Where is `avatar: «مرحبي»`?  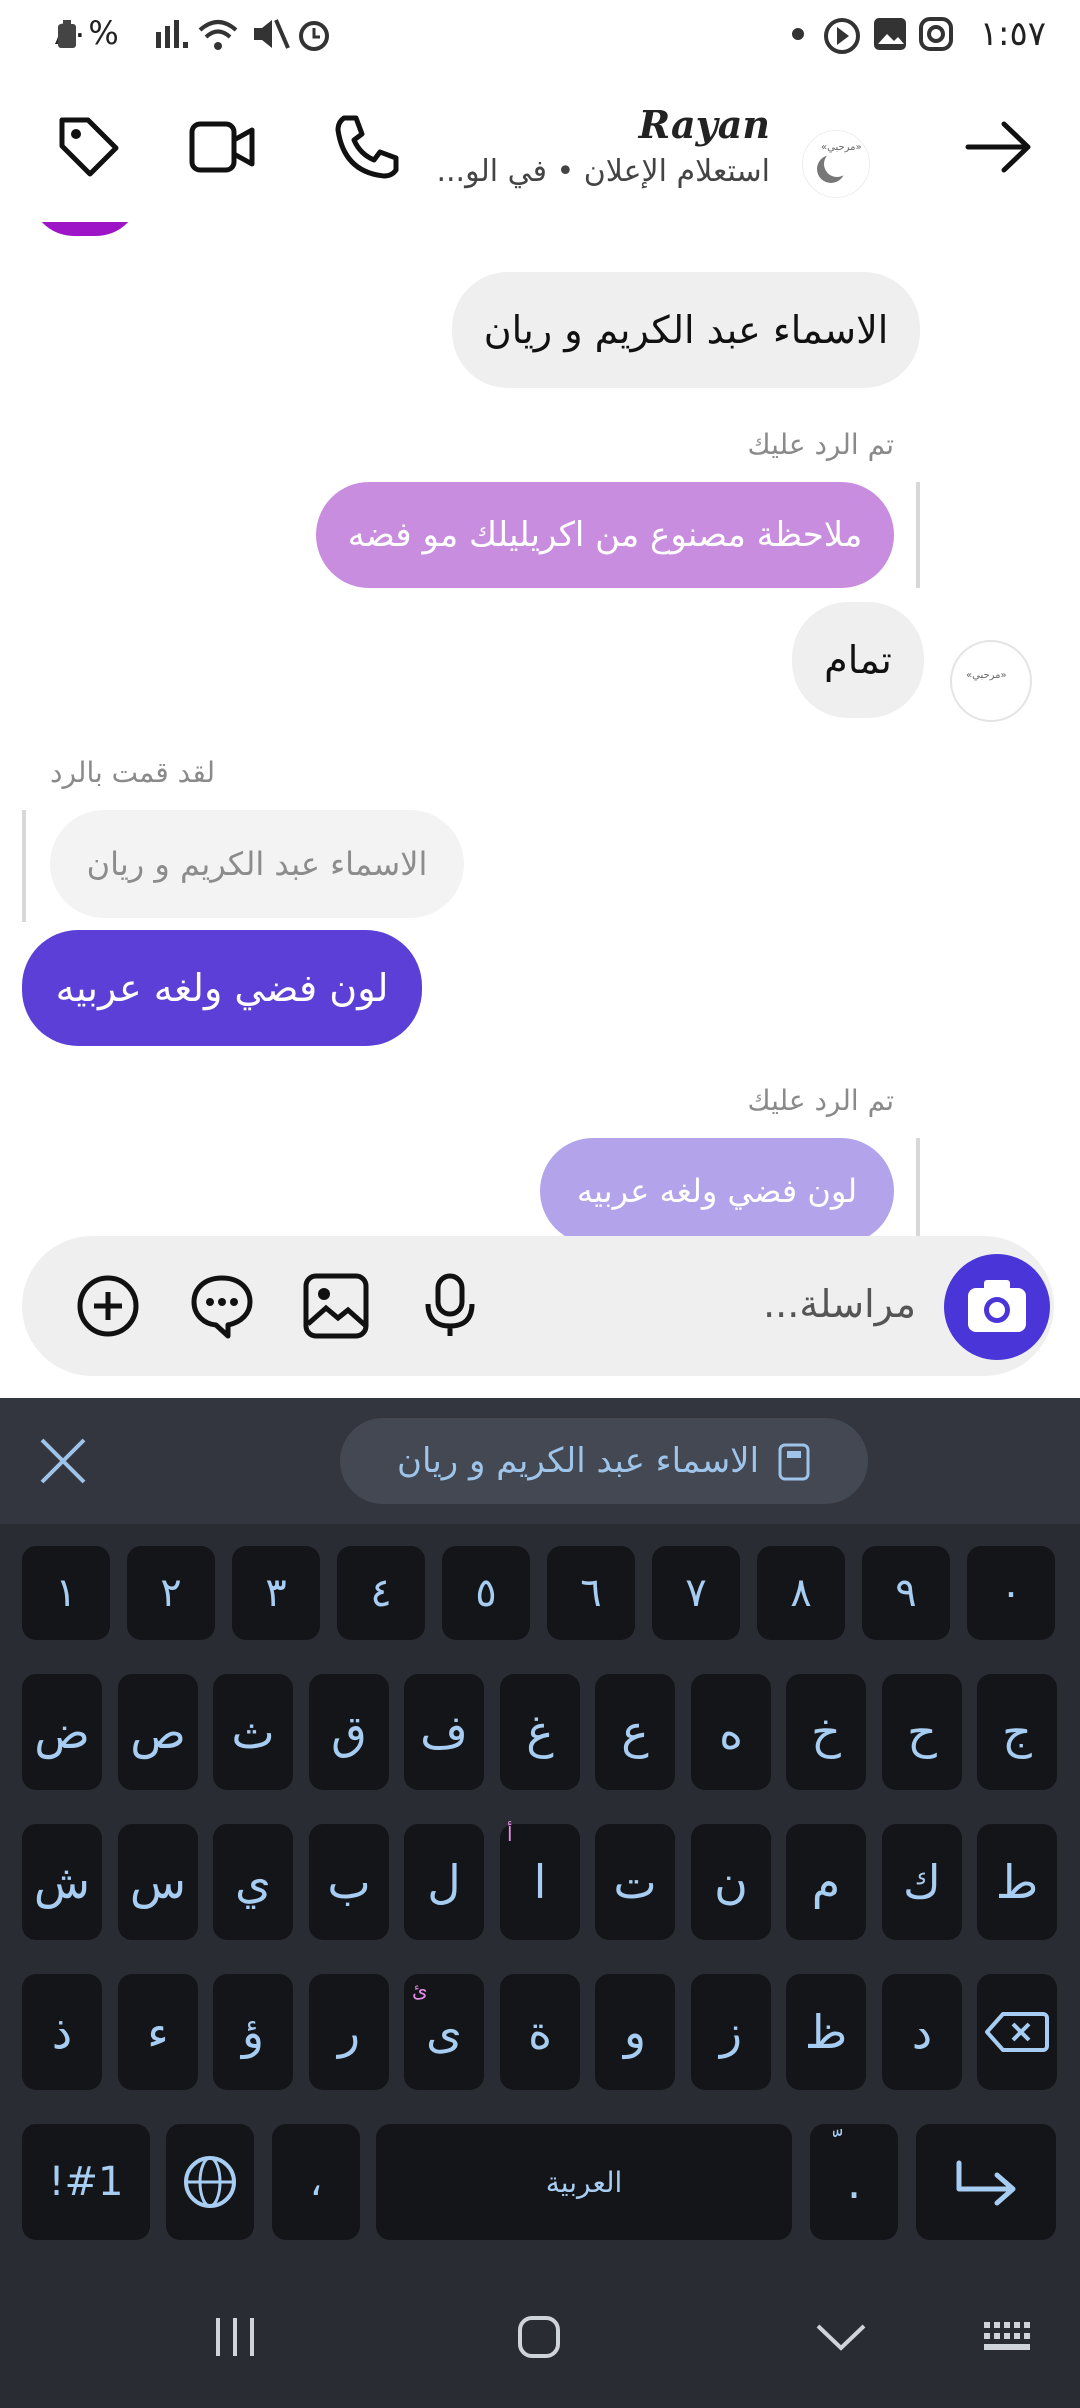
avatar: «مرحبي» is located at coordinates (836, 164).